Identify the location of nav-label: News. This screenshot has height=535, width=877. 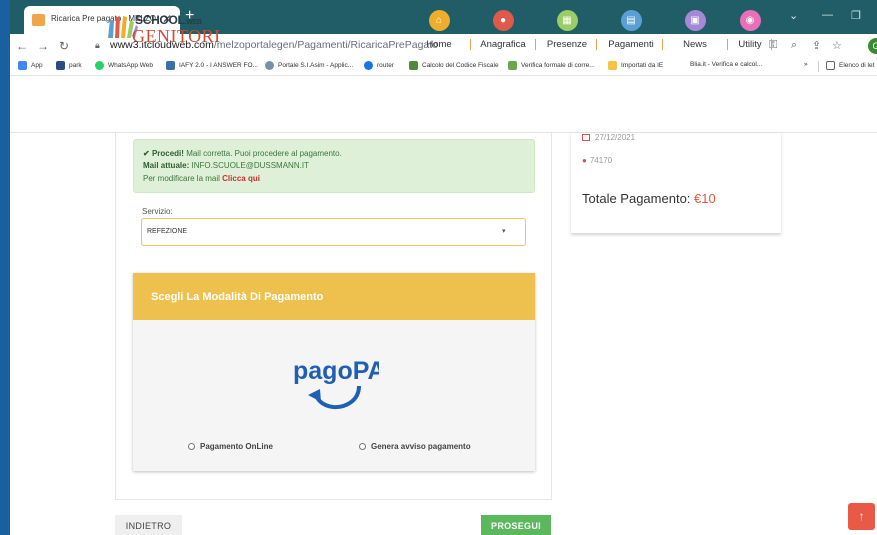
(695, 44).